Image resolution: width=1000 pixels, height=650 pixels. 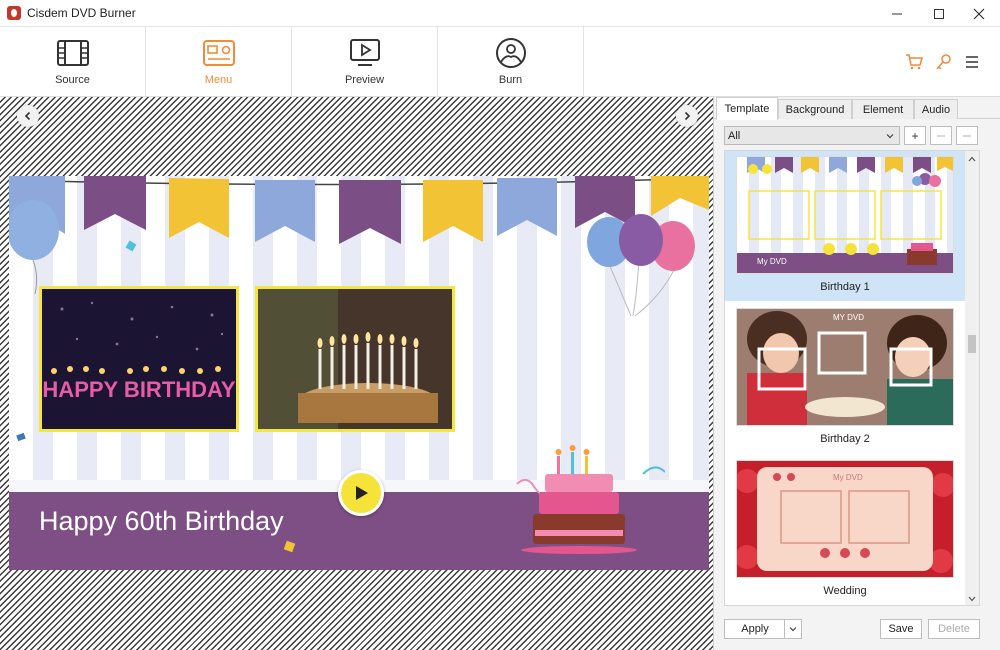 What do you see at coordinates (972, 378) in the screenshot?
I see `template-list-scrollbar` at bounding box center [972, 378].